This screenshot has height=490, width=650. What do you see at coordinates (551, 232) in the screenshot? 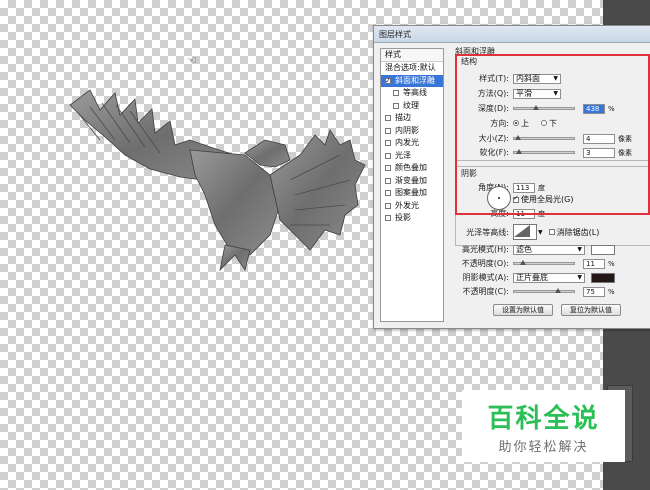
I see `antialias-checkbox` at bounding box center [551, 232].